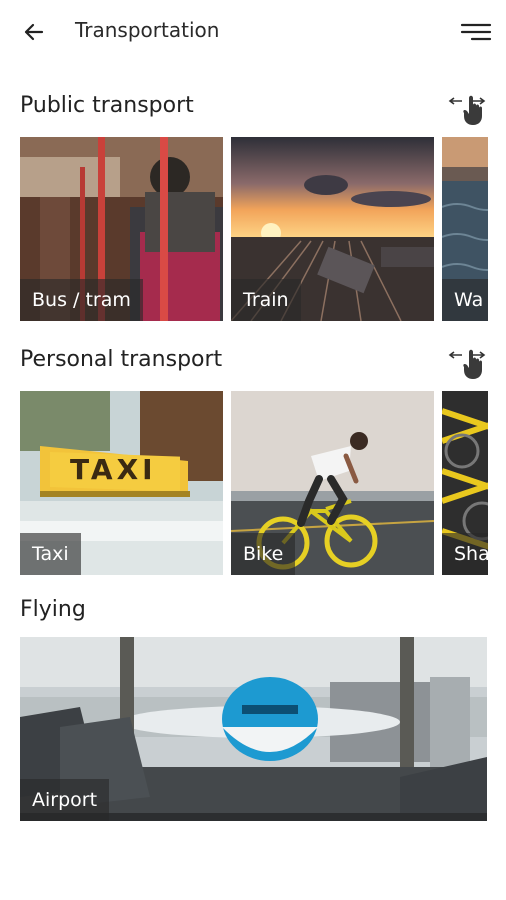  I want to click on back-button, so click(34, 32).